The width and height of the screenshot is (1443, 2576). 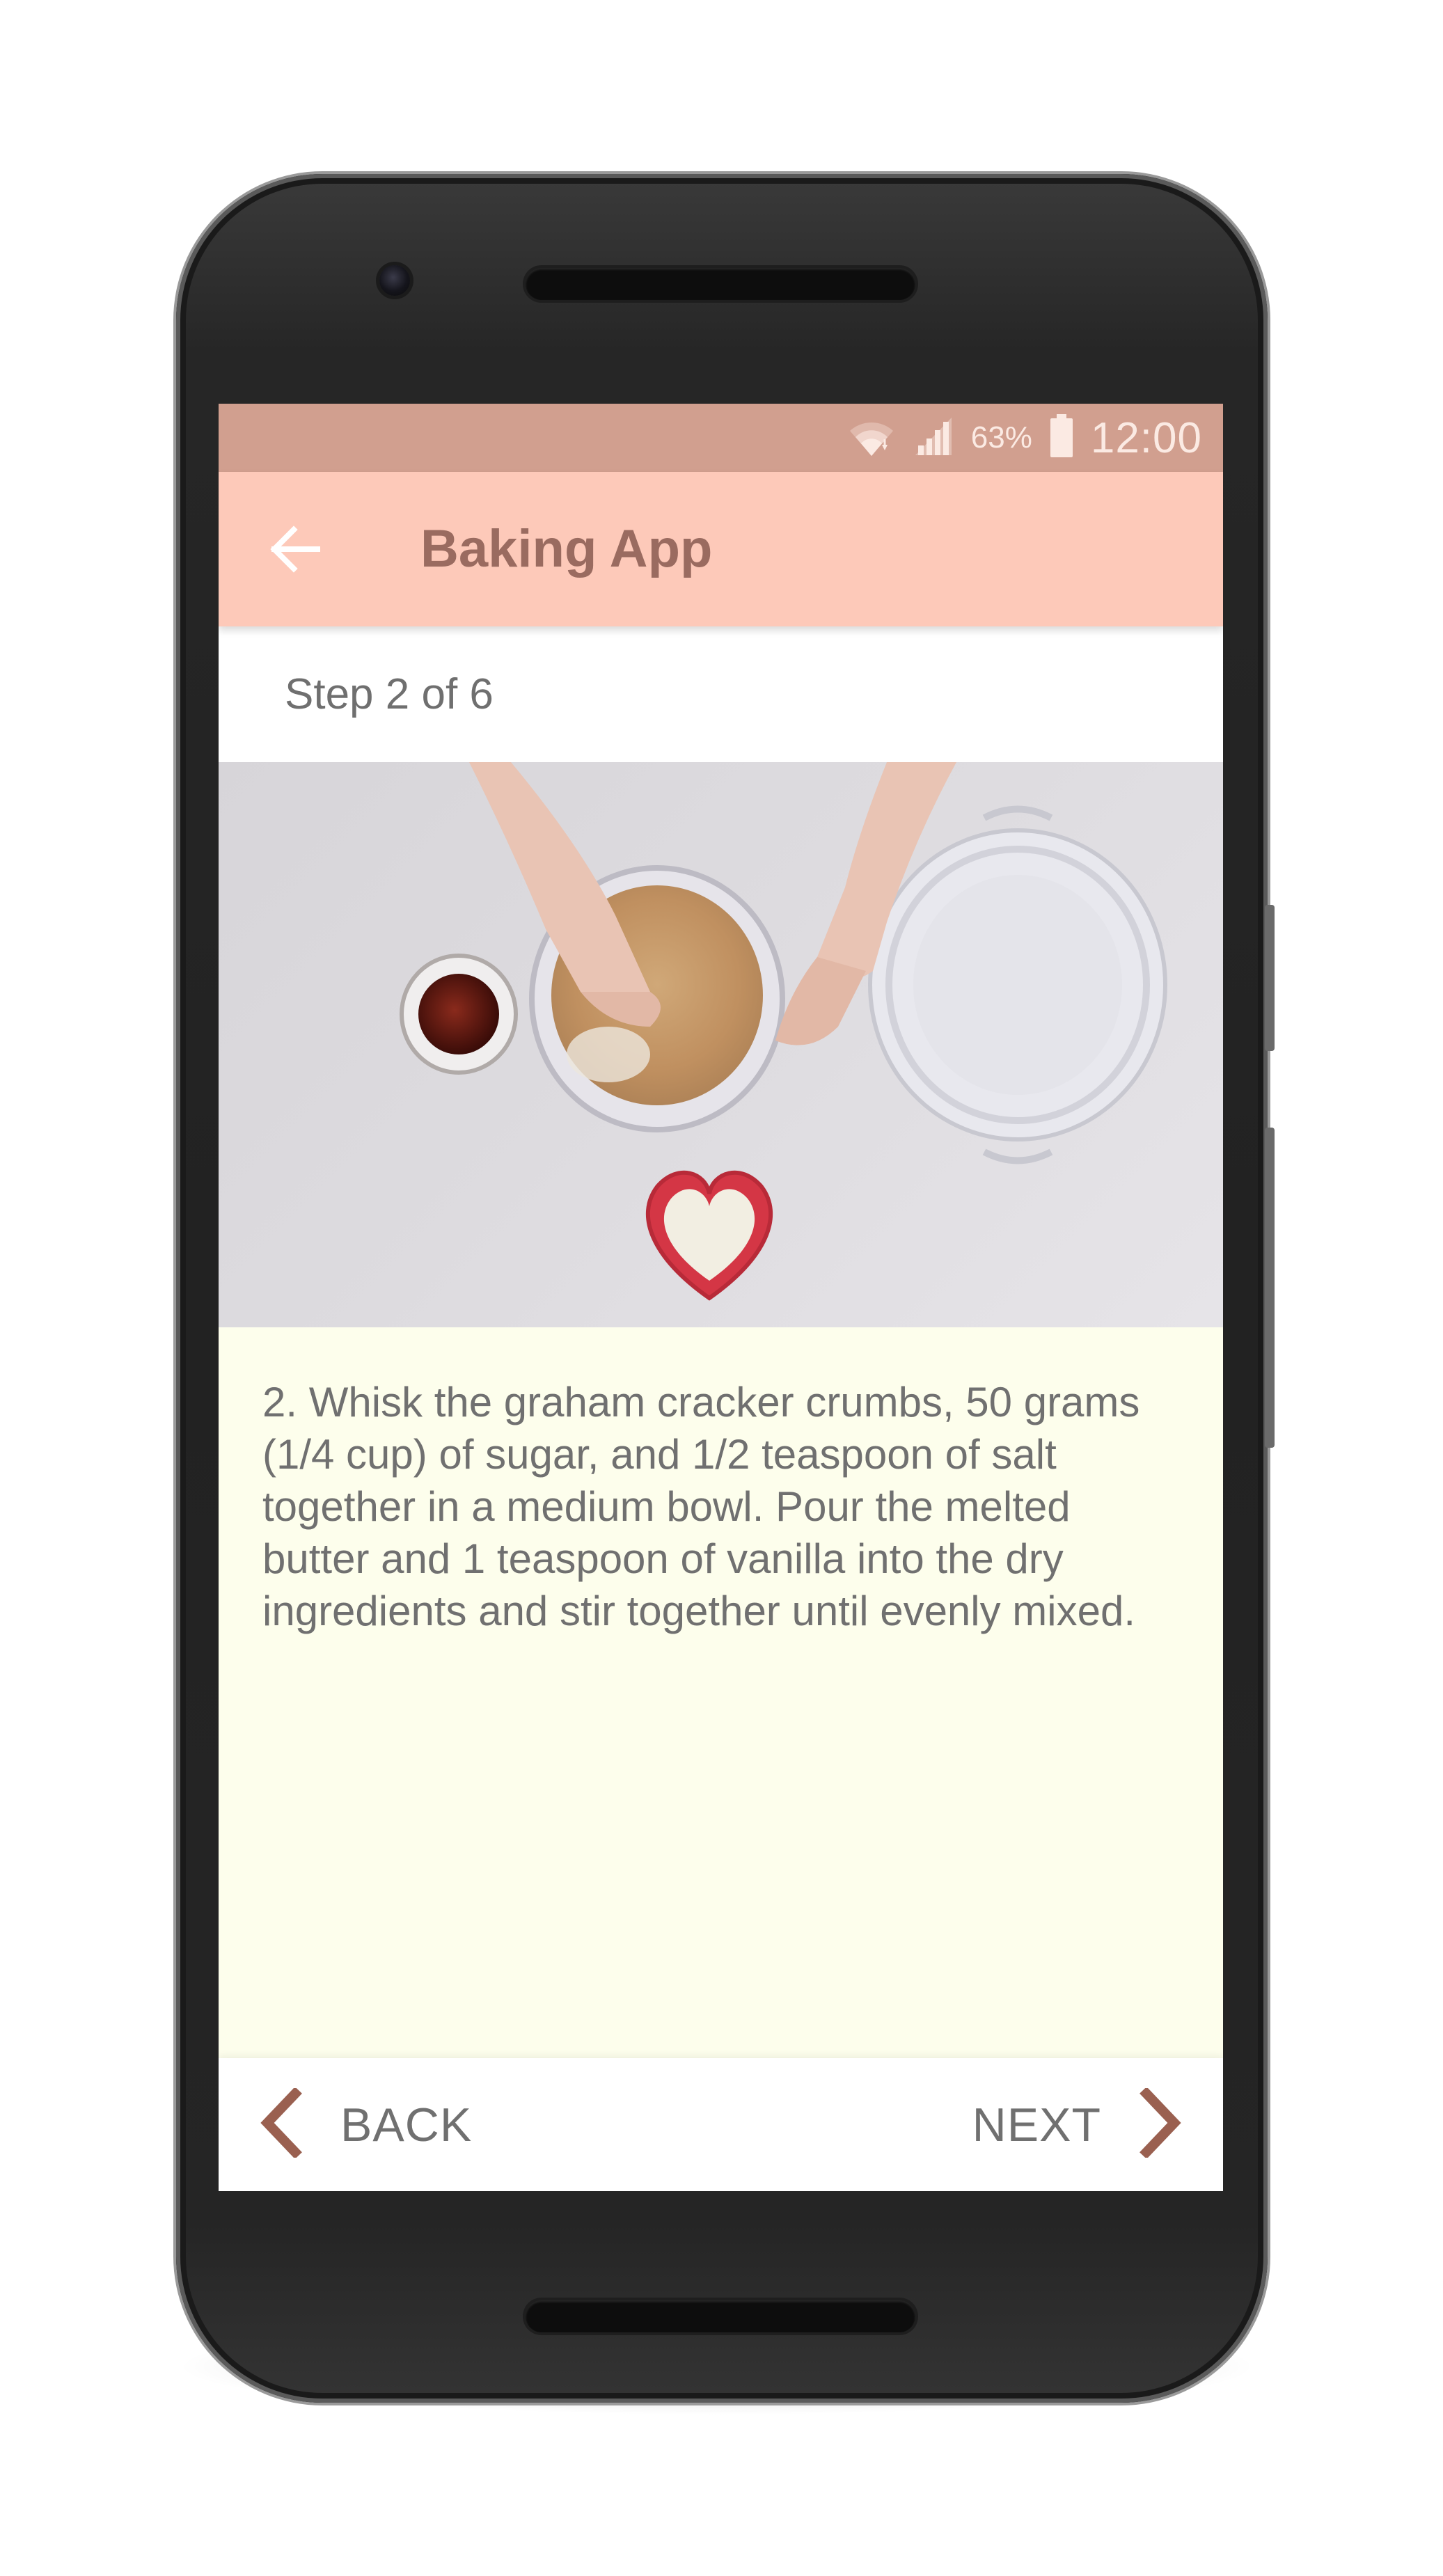 What do you see at coordinates (1001, 437) in the screenshot?
I see `battery-percent: 63%` at bounding box center [1001, 437].